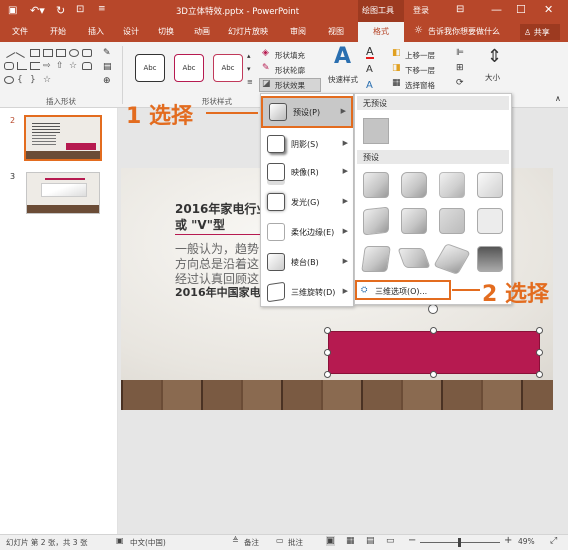  What do you see at coordinates (22, 66) in the screenshot?
I see `lshape-shape-icon` at bounding box center [22, 66].